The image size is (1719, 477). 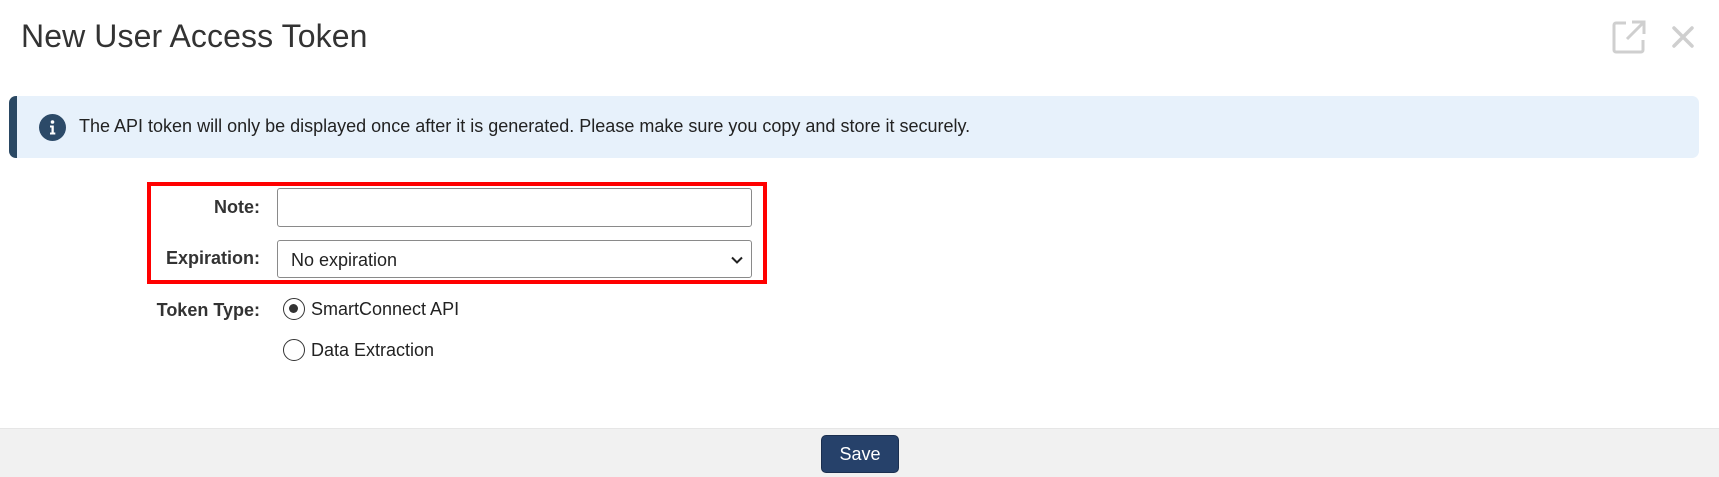 What do you see at coordinates (514, 207) in the screenshot?
I see `note-input` at bounding box center [514, 207].